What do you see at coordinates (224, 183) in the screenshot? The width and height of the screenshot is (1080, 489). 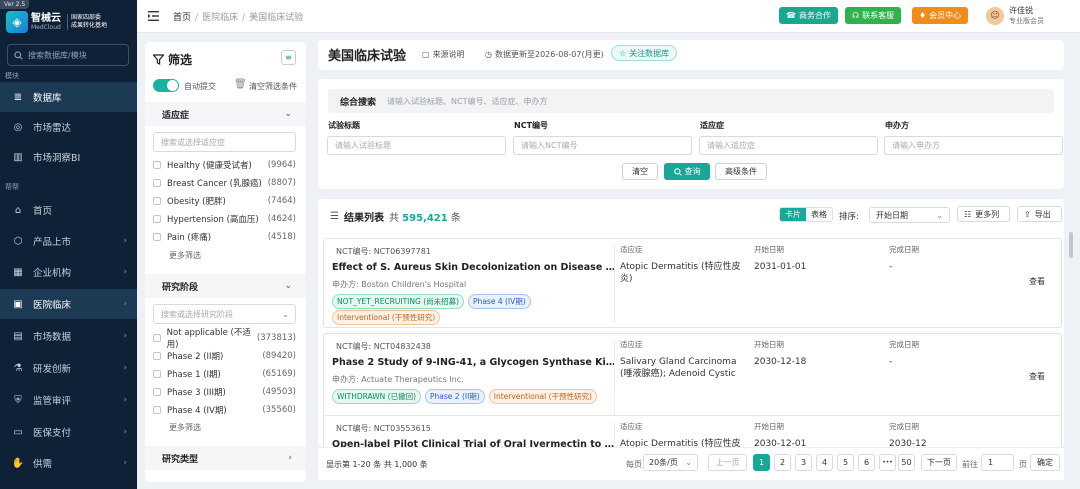 I see `filter-option: Breast Cancer (乳腺癌) (8807)` at bounding box center [224, 183].